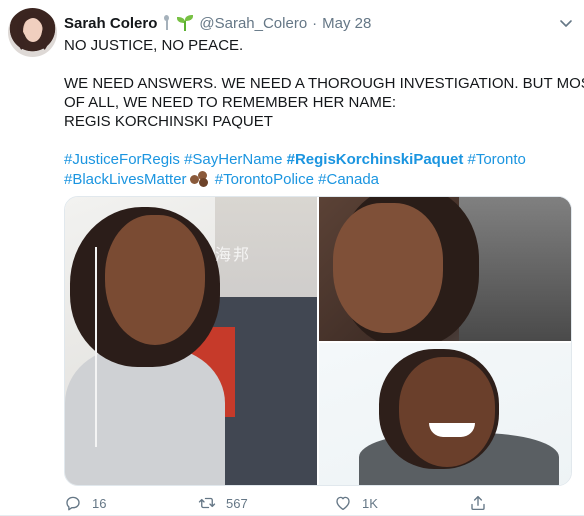 This screenshot has height=516, width=584. Describe the element at coordinates (223, 503) in the screenshot. I see `retweet-button: 567` at that location.